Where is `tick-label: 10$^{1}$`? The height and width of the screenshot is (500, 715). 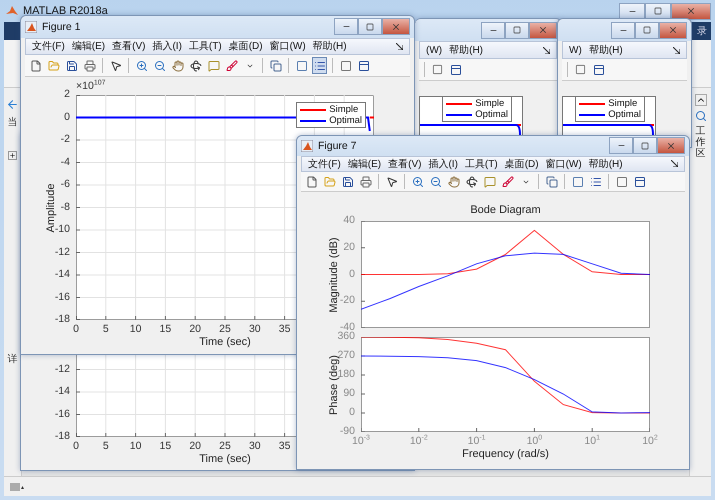
tick-label: 10$^{1}$ is located at coordinates (592, 441).